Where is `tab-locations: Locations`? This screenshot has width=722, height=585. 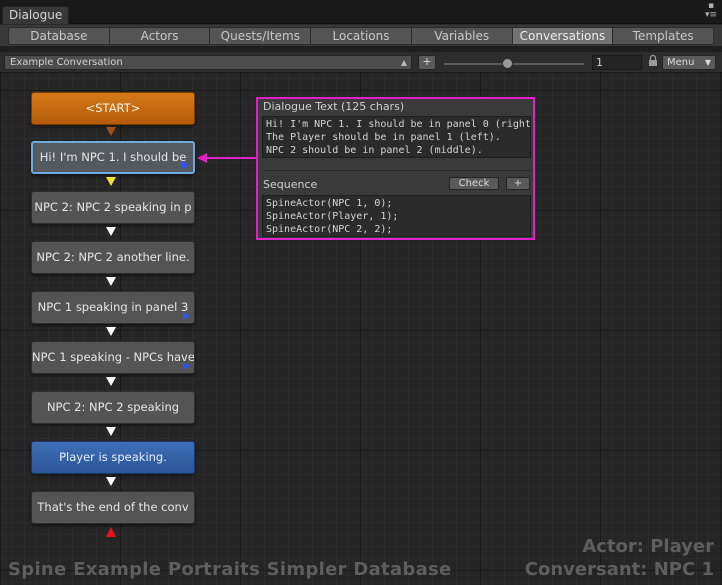
tab-locations: Locations is located at coordinates (361, 36).